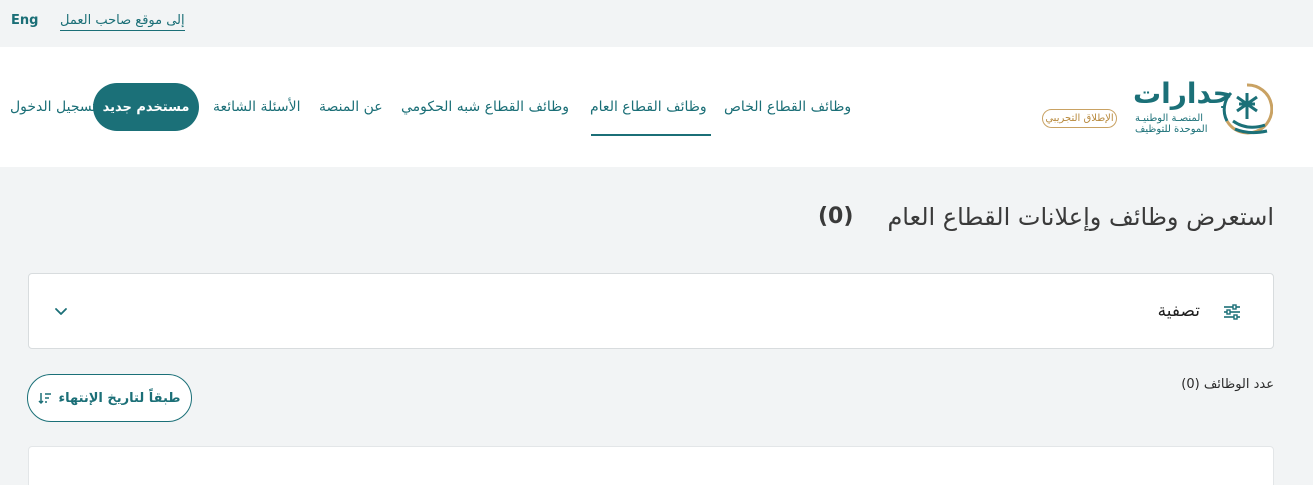 Image resolution: width=1313 pixels, height=485 pixels. I want to click on job-count-label: عدد الوظائف (0), so click(1227, 384).